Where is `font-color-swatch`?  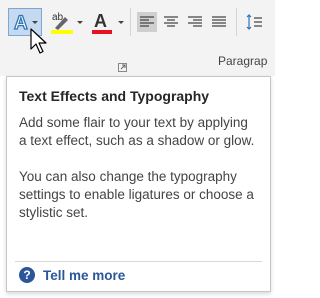
font-color-swatch is located at coordinates (102, 32).